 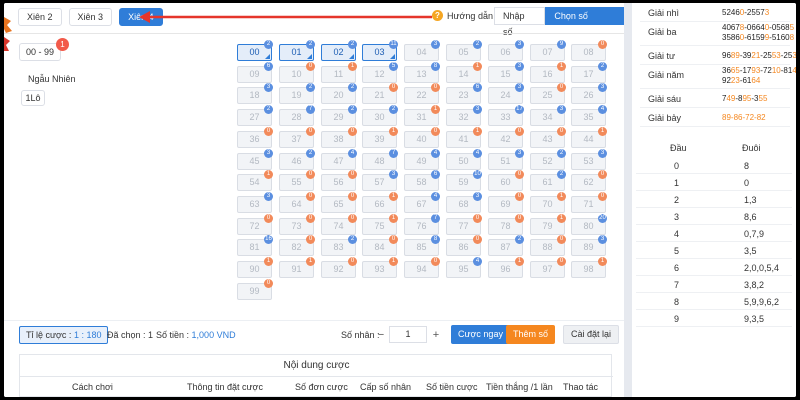 I want to click on number-cell: 77 0, so click(x=464, y=224).